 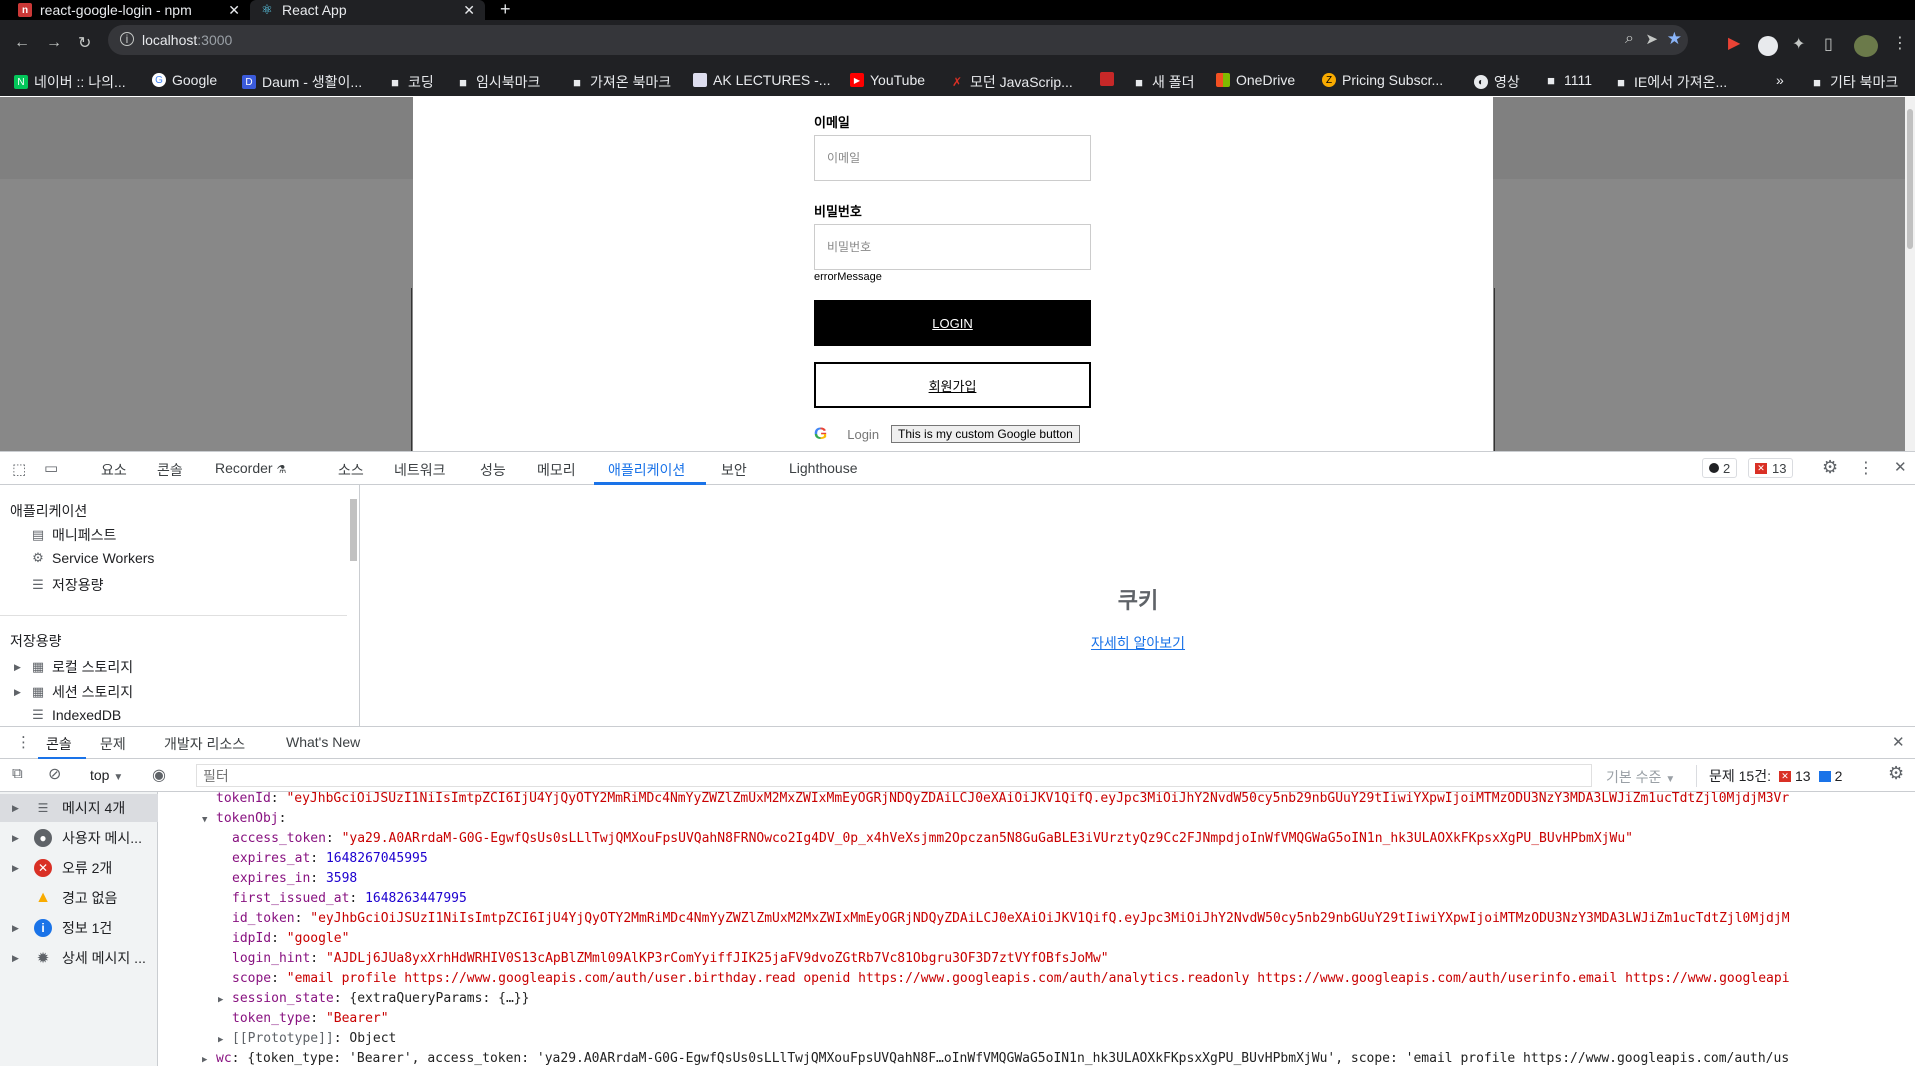 I want to click on log-line-expires-at: expires_at: 1648267045995, so click(x=330, y=859).